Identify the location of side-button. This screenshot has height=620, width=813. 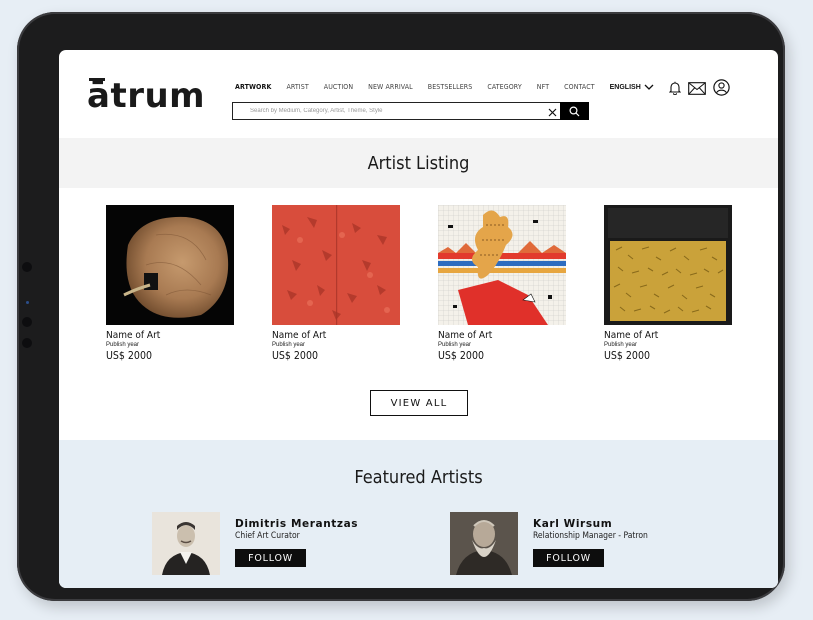
(27, 322).